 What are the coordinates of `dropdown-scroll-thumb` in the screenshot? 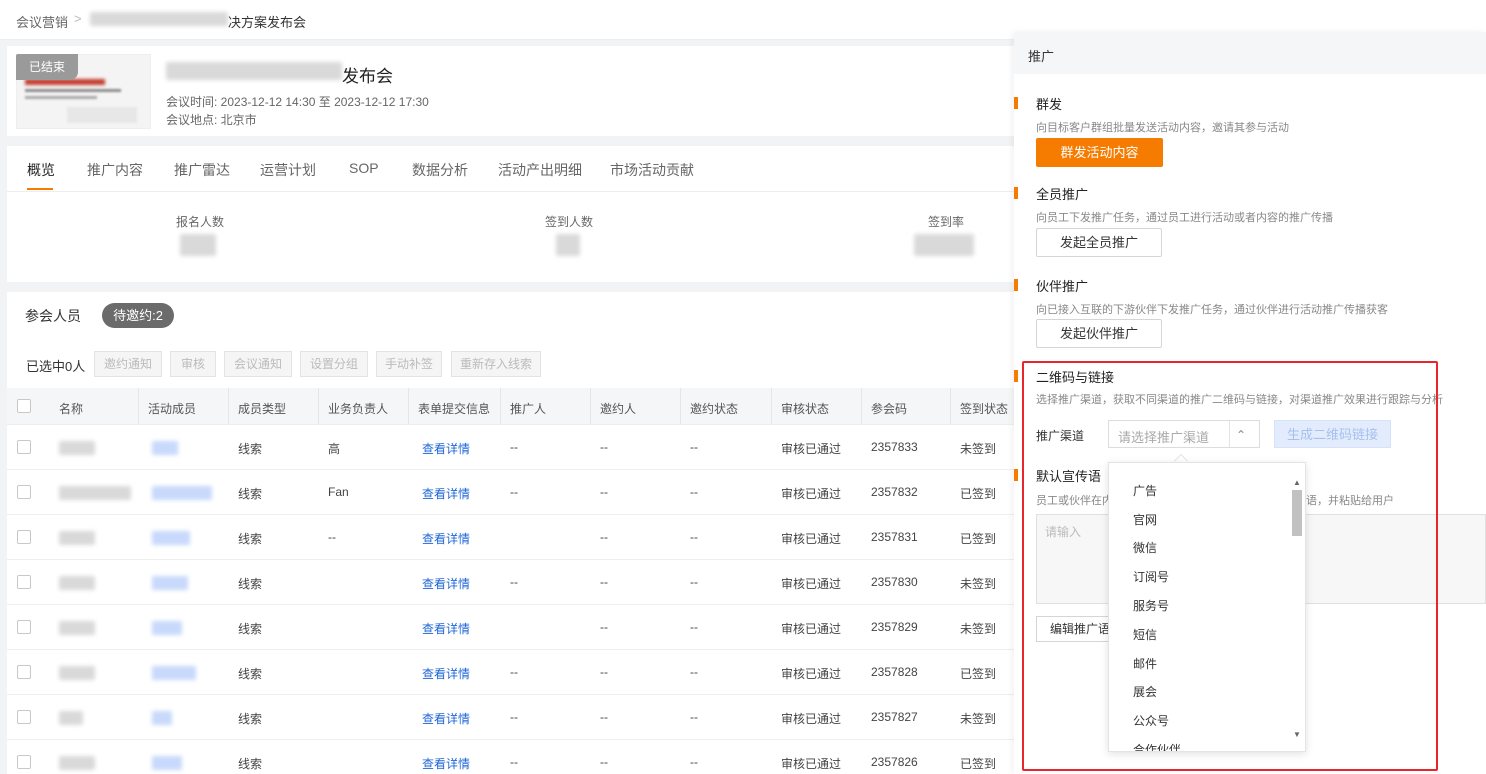 It's located at (1297, 513).